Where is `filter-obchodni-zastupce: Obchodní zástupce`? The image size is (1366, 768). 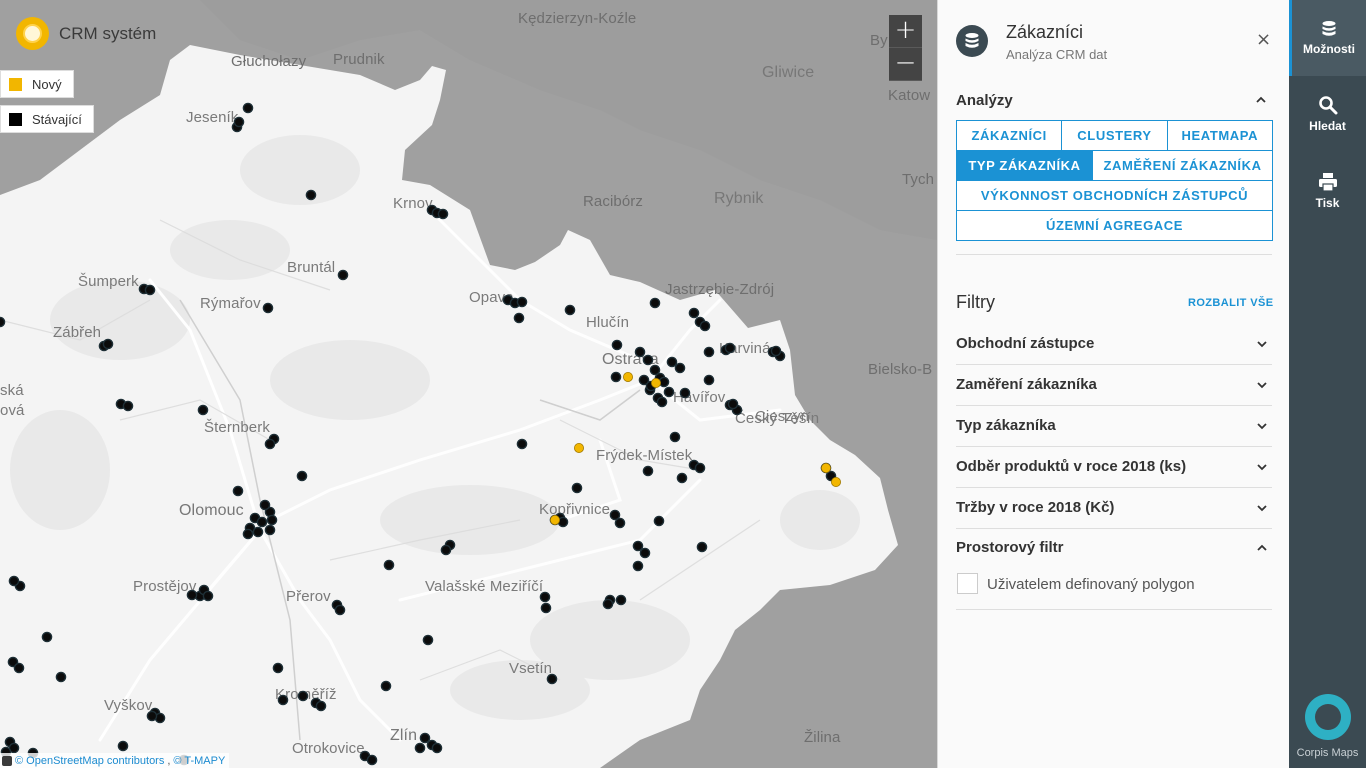 filter-obchodni-zastupce: Obchodní zástupce is located at coordinates (1114, 344).